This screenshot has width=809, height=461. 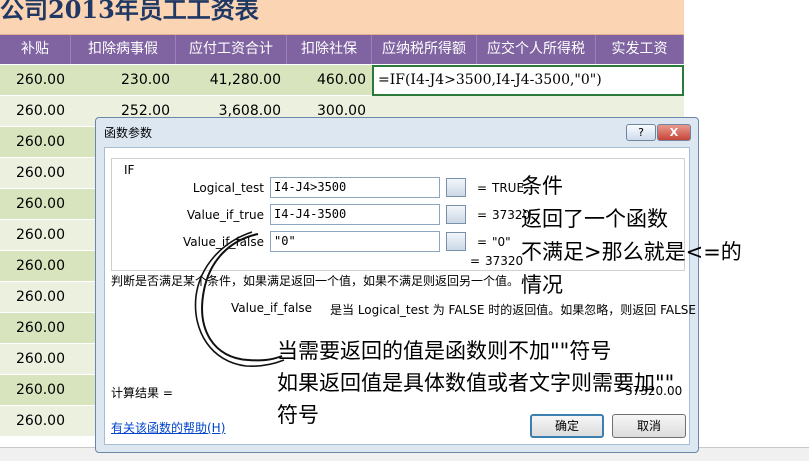 What do you see at coordinates (476, 383) in the screenshot?
I see `annotation-need-quotes: 如果返回值是具体数值或者文字则需要加""` at bounding box center [476, 383].